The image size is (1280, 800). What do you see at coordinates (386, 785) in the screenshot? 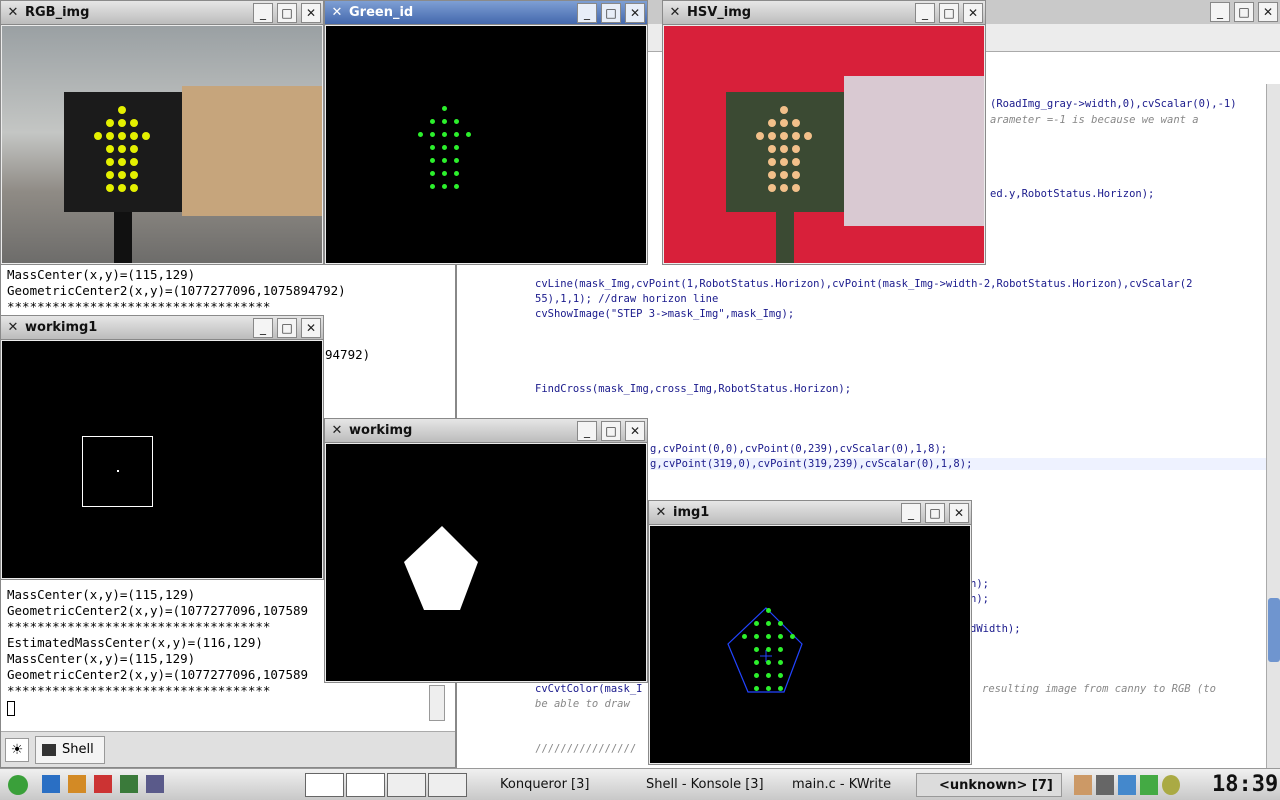
I see `pager` at bounding box center [386, 785].